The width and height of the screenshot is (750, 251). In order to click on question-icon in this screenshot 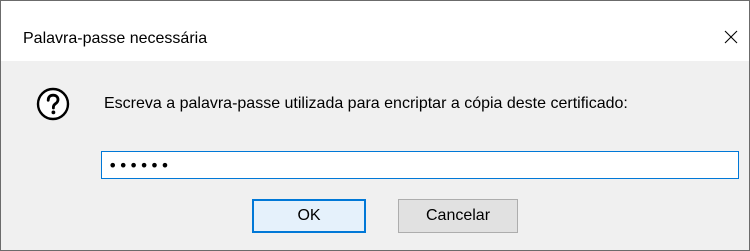, I will do `click(53, 104)`.